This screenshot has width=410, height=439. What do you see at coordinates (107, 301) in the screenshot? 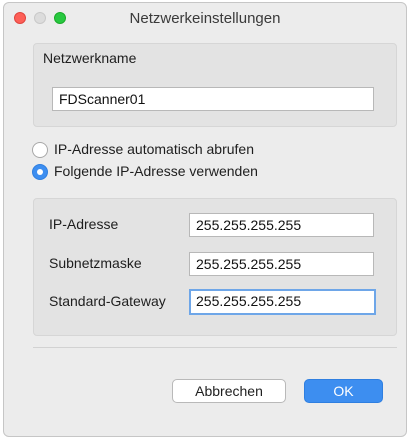
I see `gateway-label: Standard-Gateway` at bounding box center [107, 301].